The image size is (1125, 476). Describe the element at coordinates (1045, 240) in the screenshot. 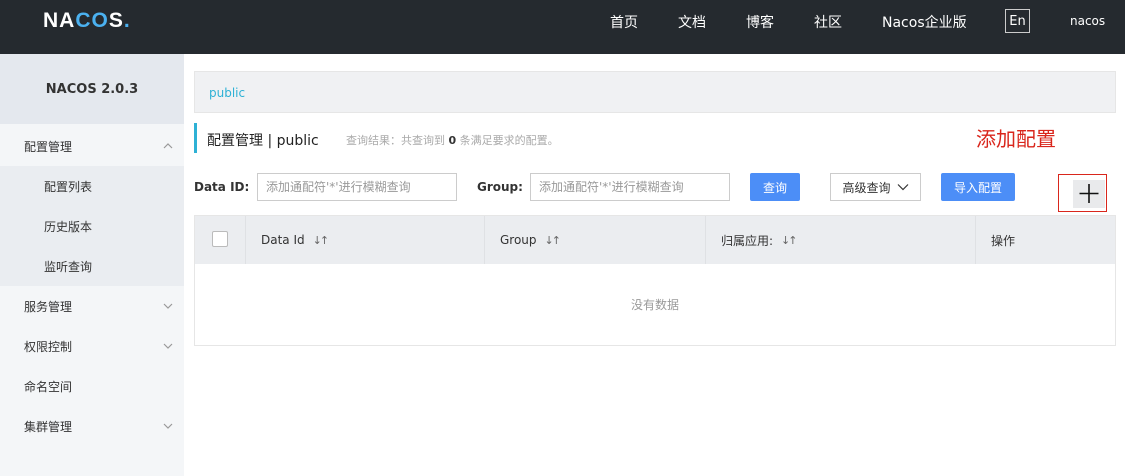

I see `column-actions: 操作` at that location.